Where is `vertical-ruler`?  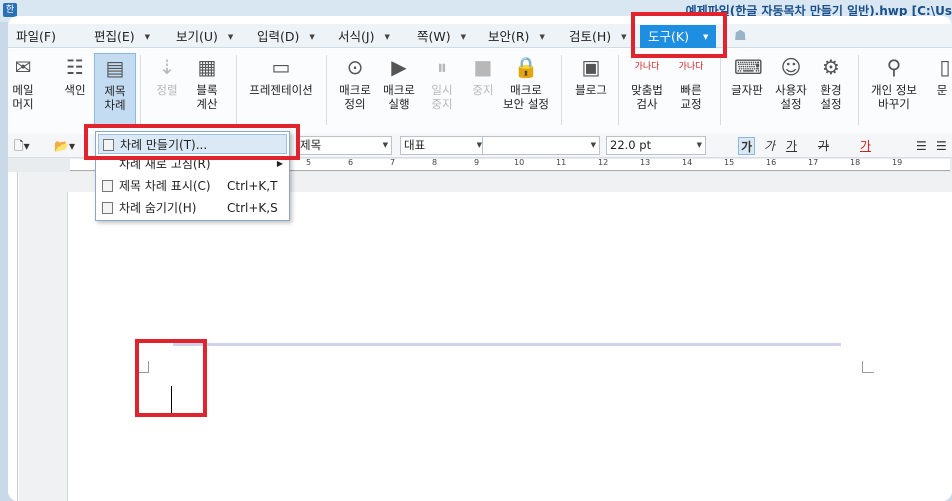
vertical-ruler is located at coordinates (13, 336).